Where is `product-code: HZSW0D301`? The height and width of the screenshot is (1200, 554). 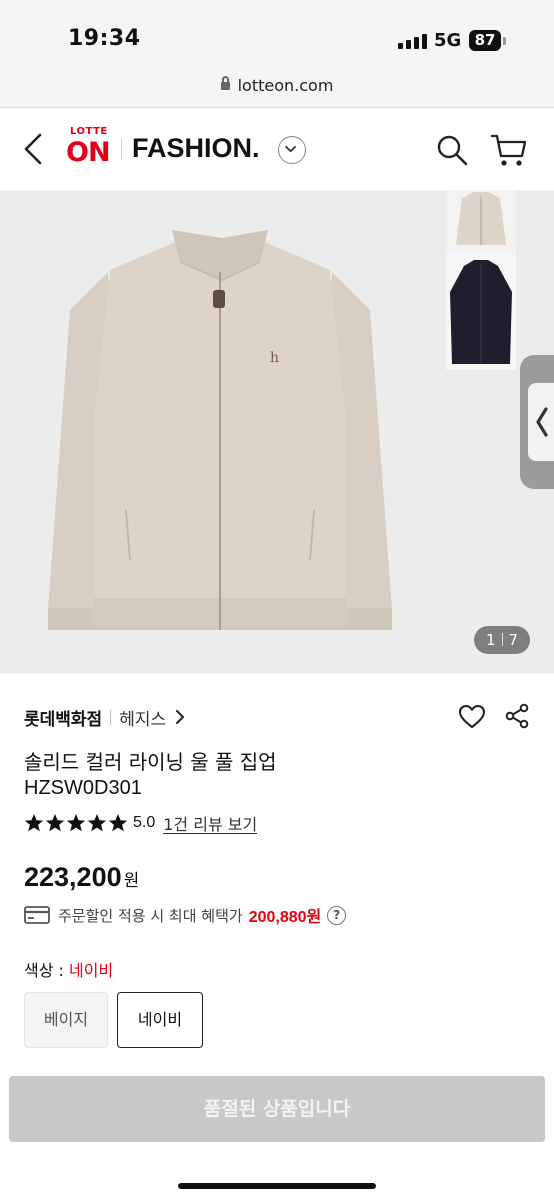
product-code: HZSW0D301 is located at coordinates (83, 788).